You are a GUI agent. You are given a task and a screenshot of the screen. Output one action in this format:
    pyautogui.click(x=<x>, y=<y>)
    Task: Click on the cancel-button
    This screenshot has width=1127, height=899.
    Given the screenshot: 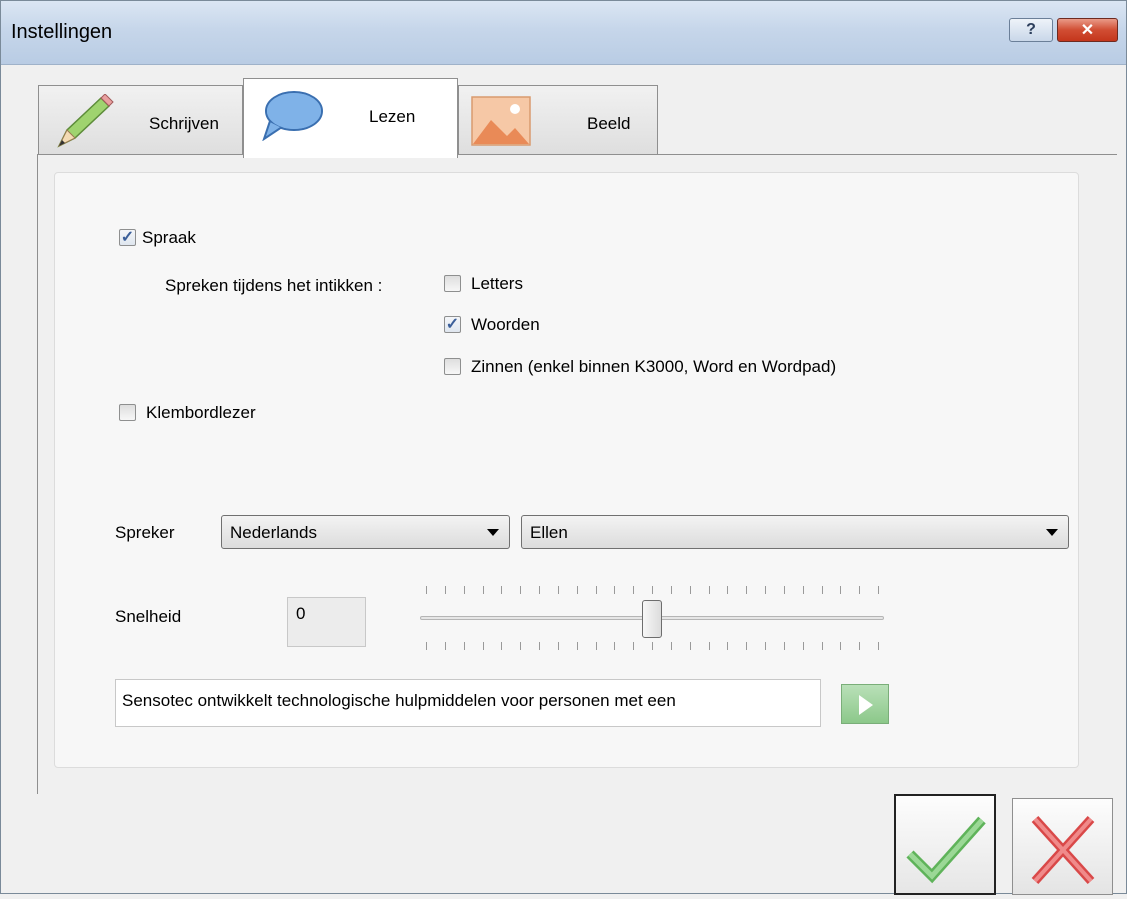 What is the action you would take?
    pyautogui.click(x=1062, y=846)
    